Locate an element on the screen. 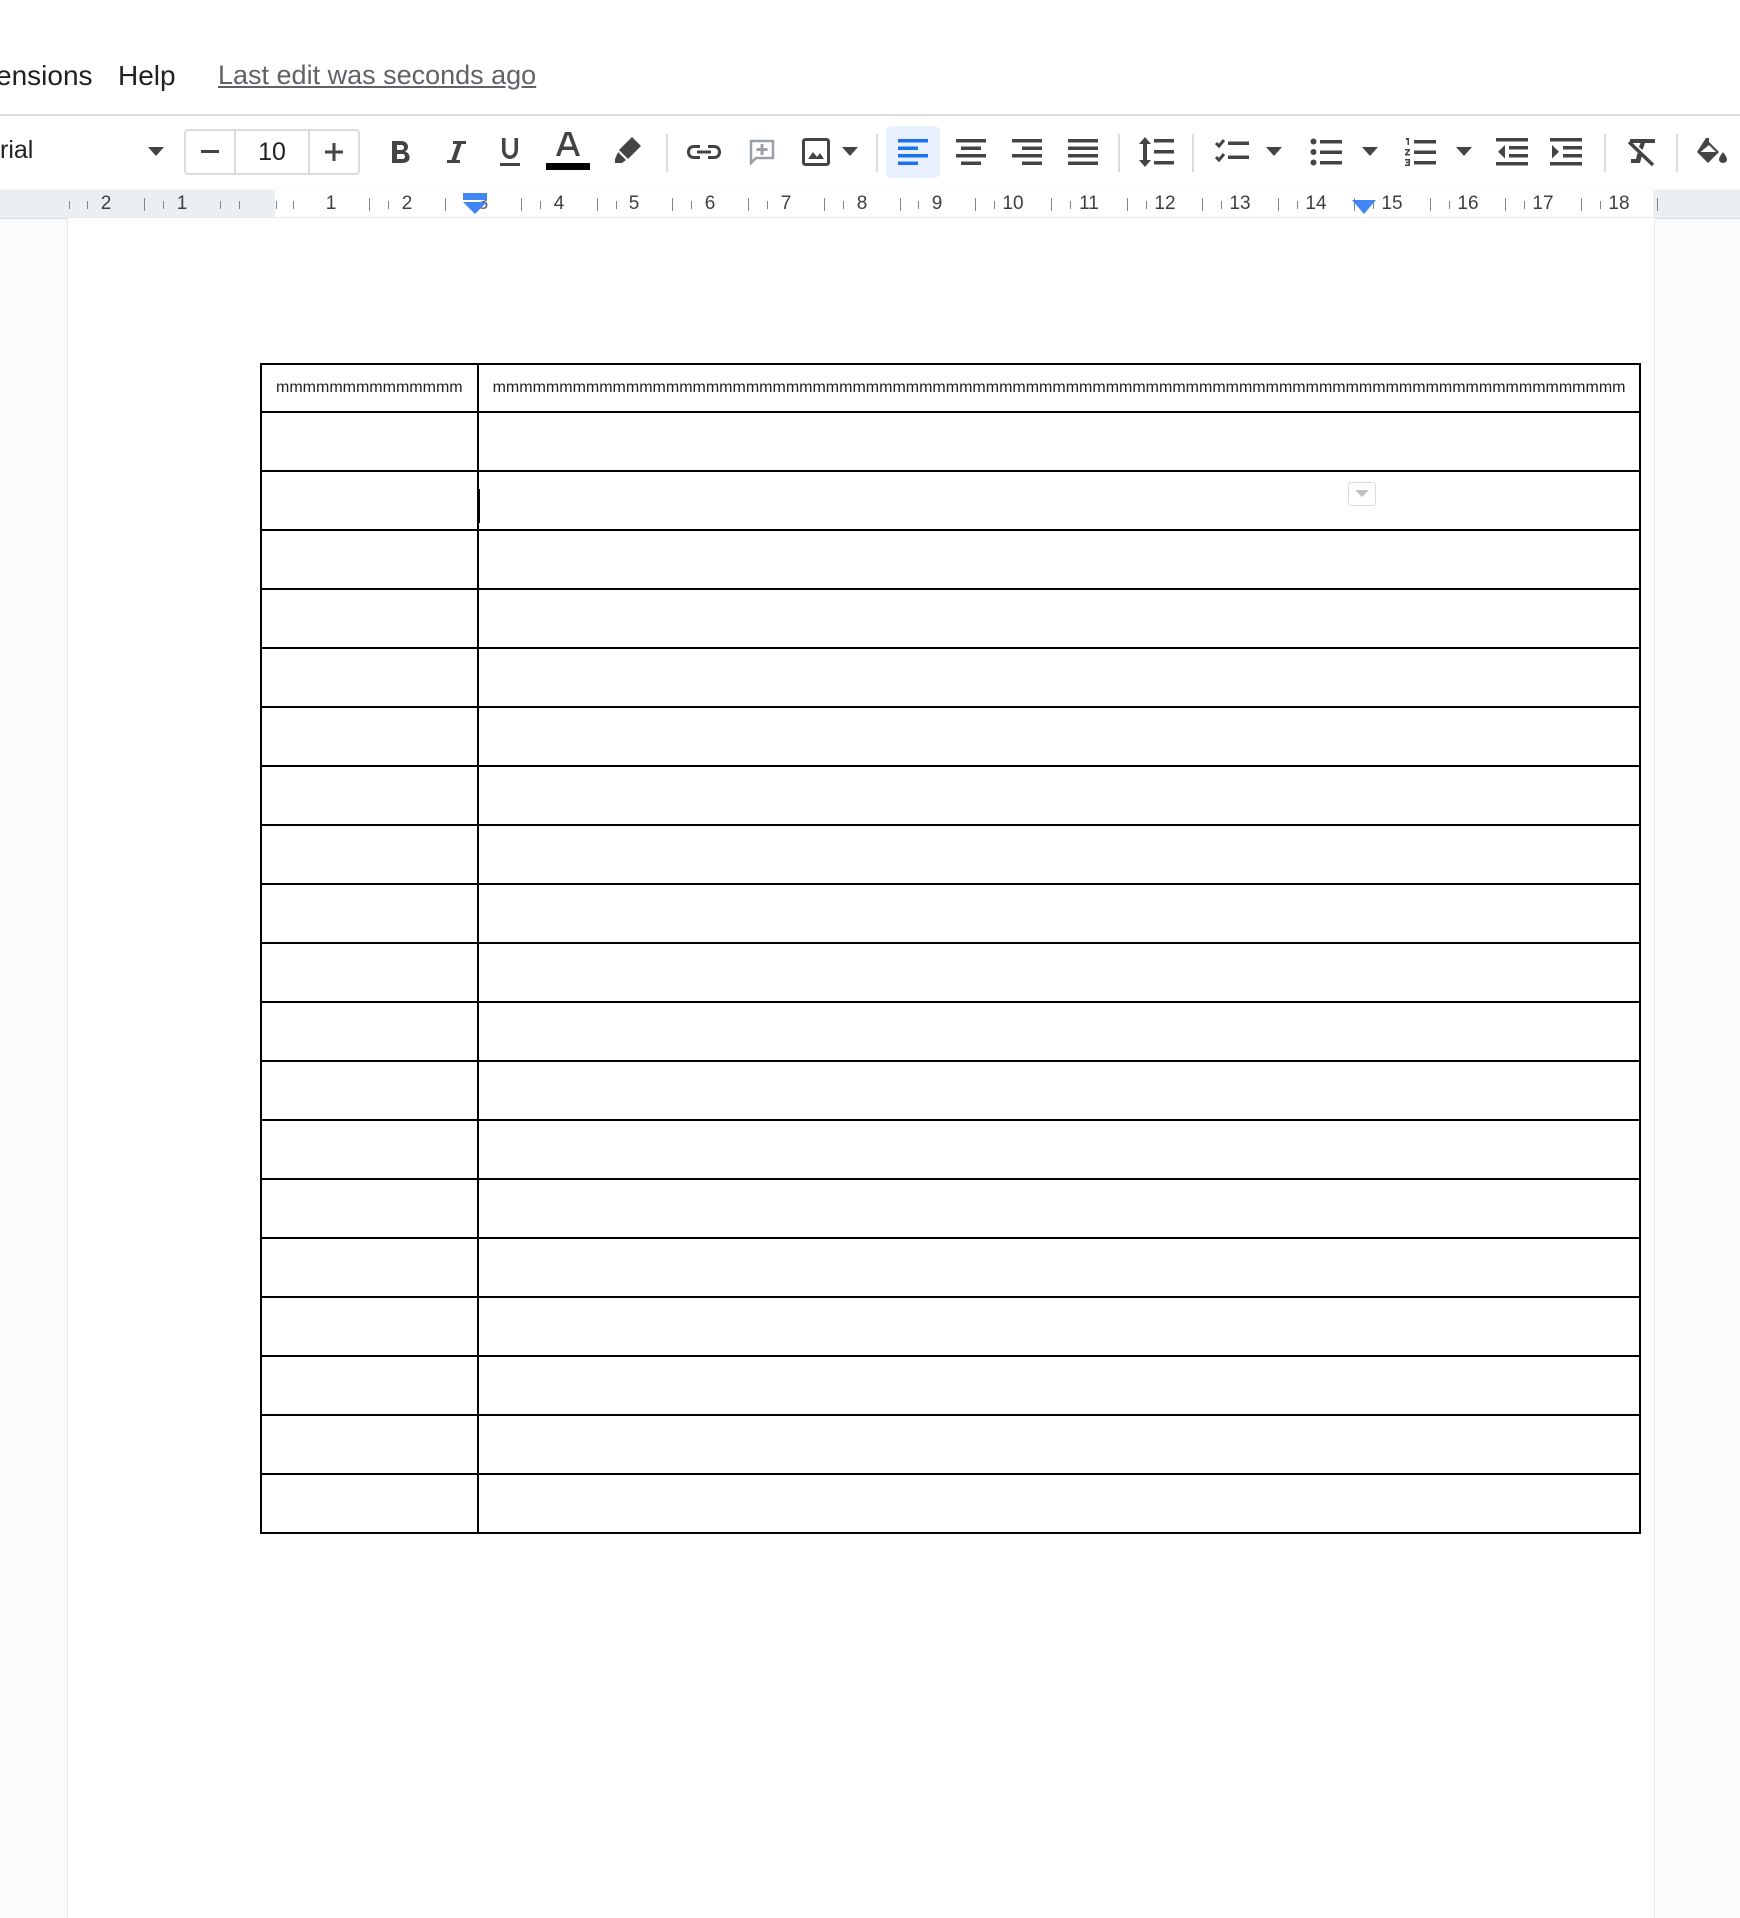 The width and height of the screenshot is (1740, 1918). ruler-label: 12 is located at coordinates (1165, 203).